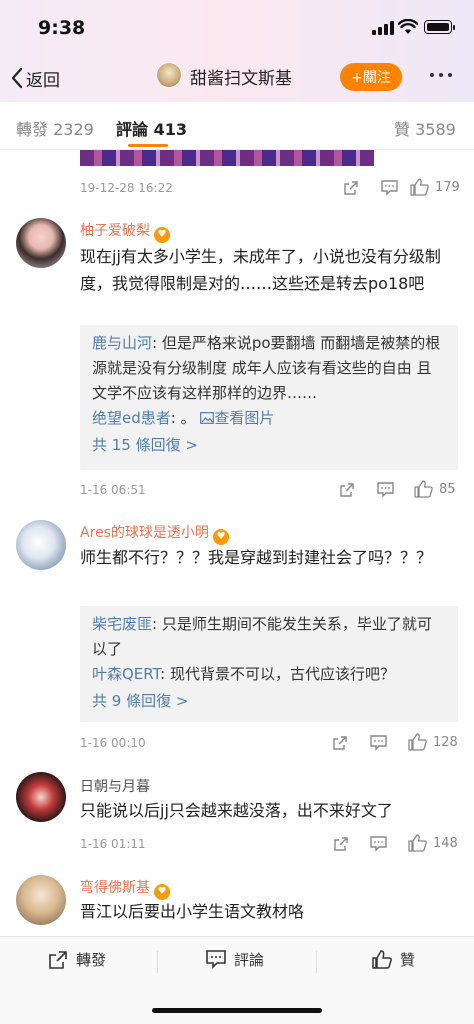  I want to click on like-count: 85, so click(447, 489).